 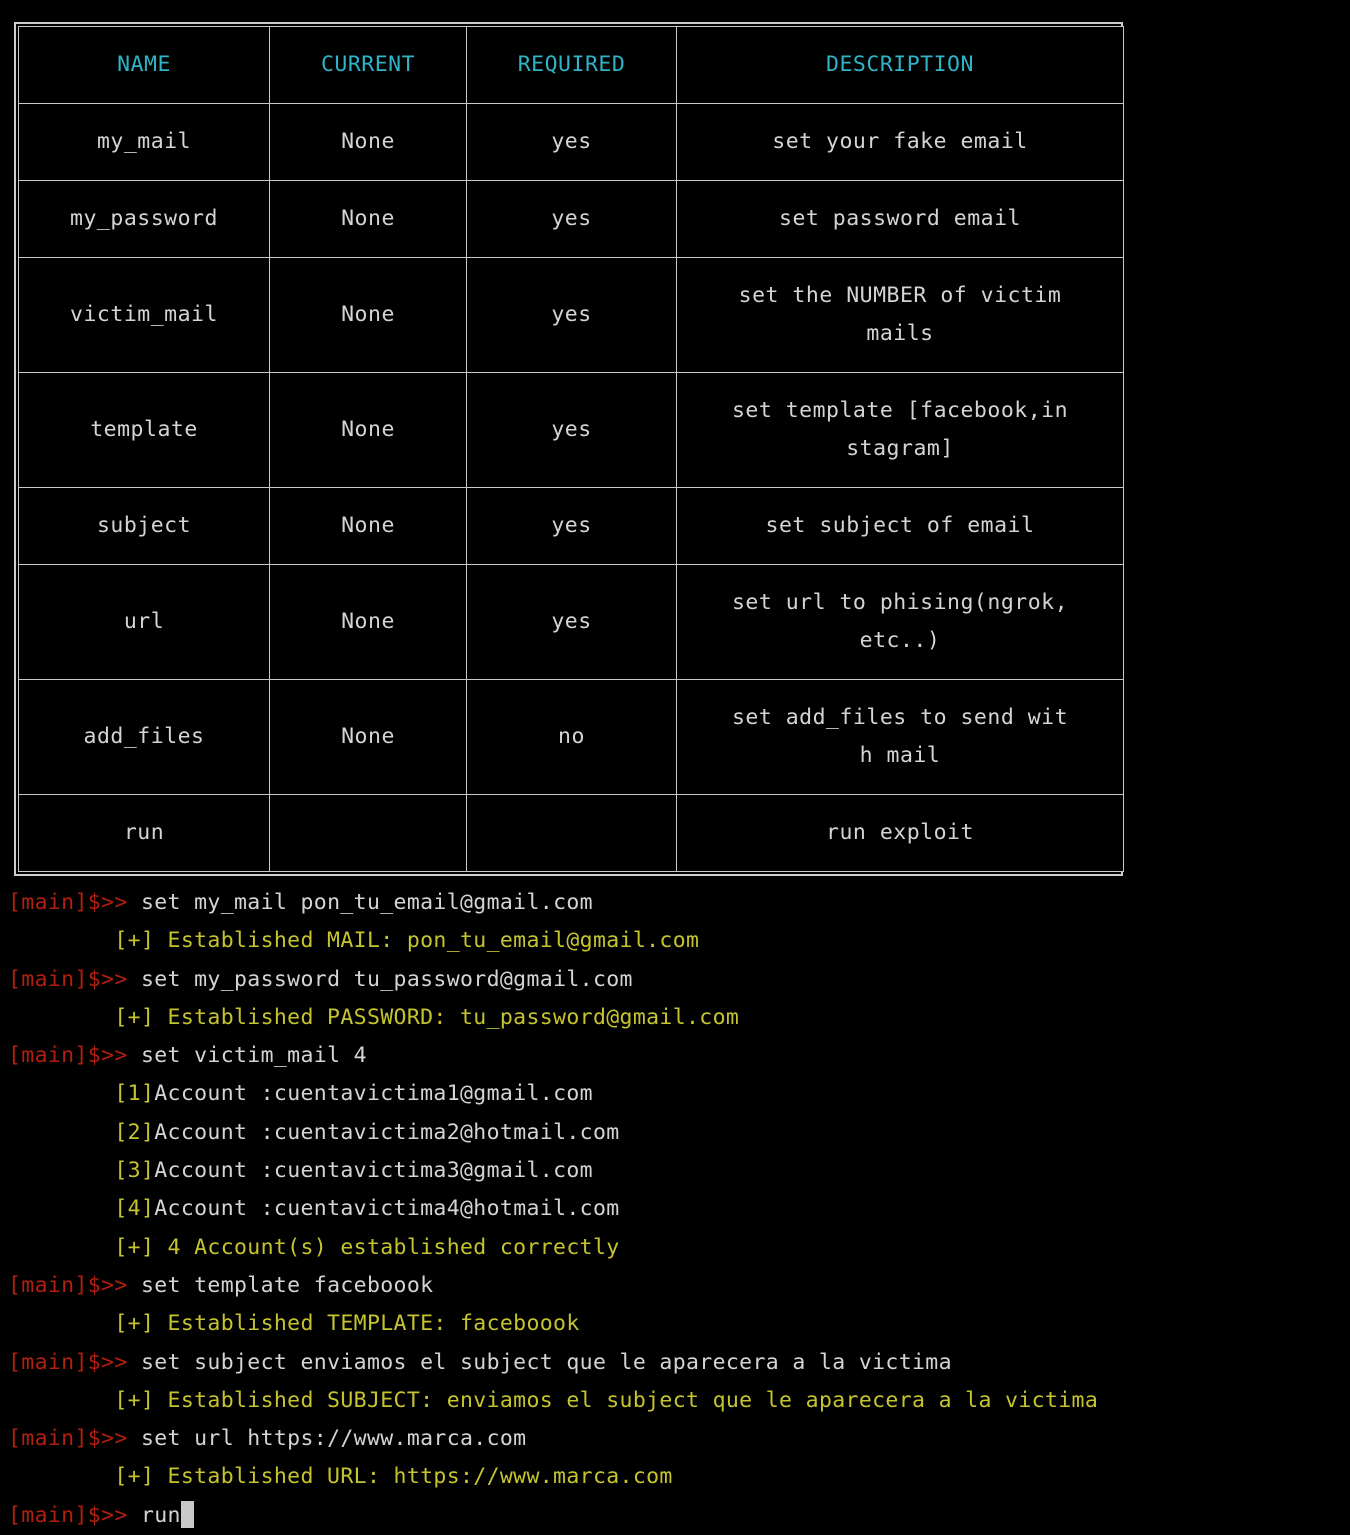 I want to click on option-name: template, so click(x=144, y=430).